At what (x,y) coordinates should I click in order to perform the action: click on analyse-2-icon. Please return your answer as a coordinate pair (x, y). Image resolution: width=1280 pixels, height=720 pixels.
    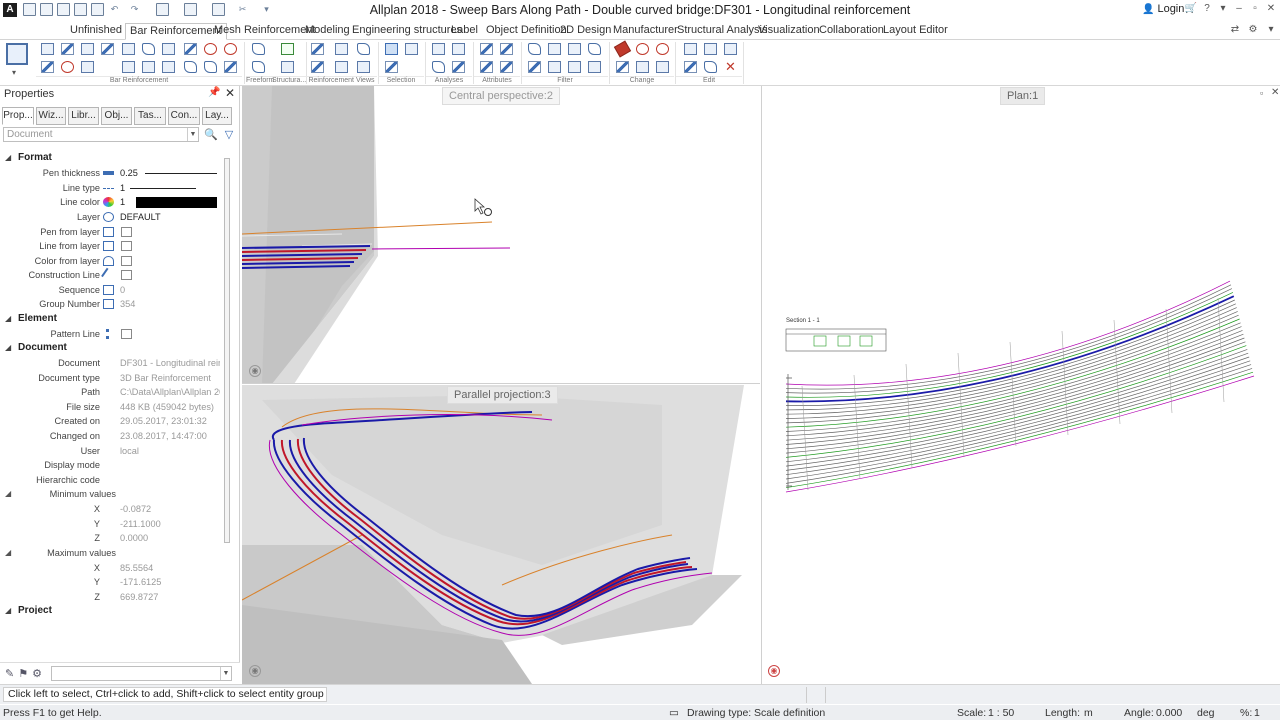
    Looking at the image, I should click on (458, 67).